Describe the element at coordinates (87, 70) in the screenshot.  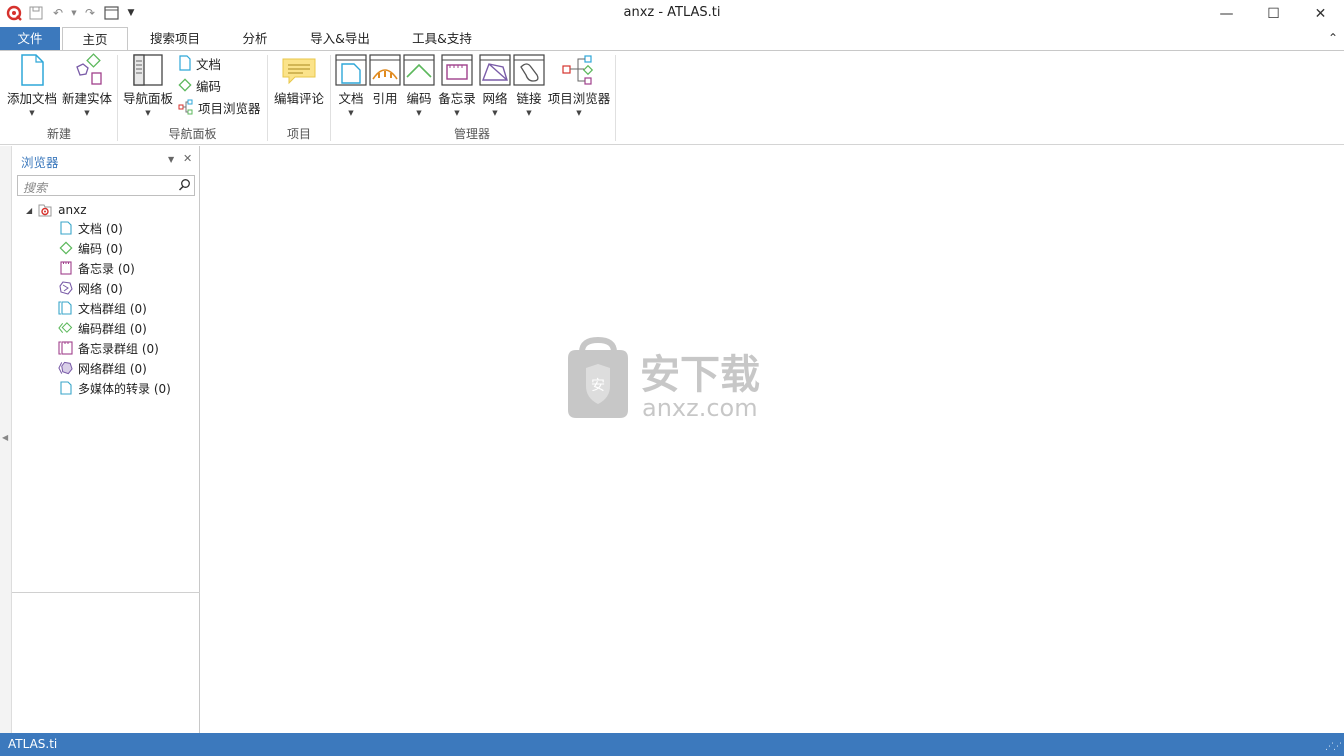
I see `new-entity-icon` at that location.